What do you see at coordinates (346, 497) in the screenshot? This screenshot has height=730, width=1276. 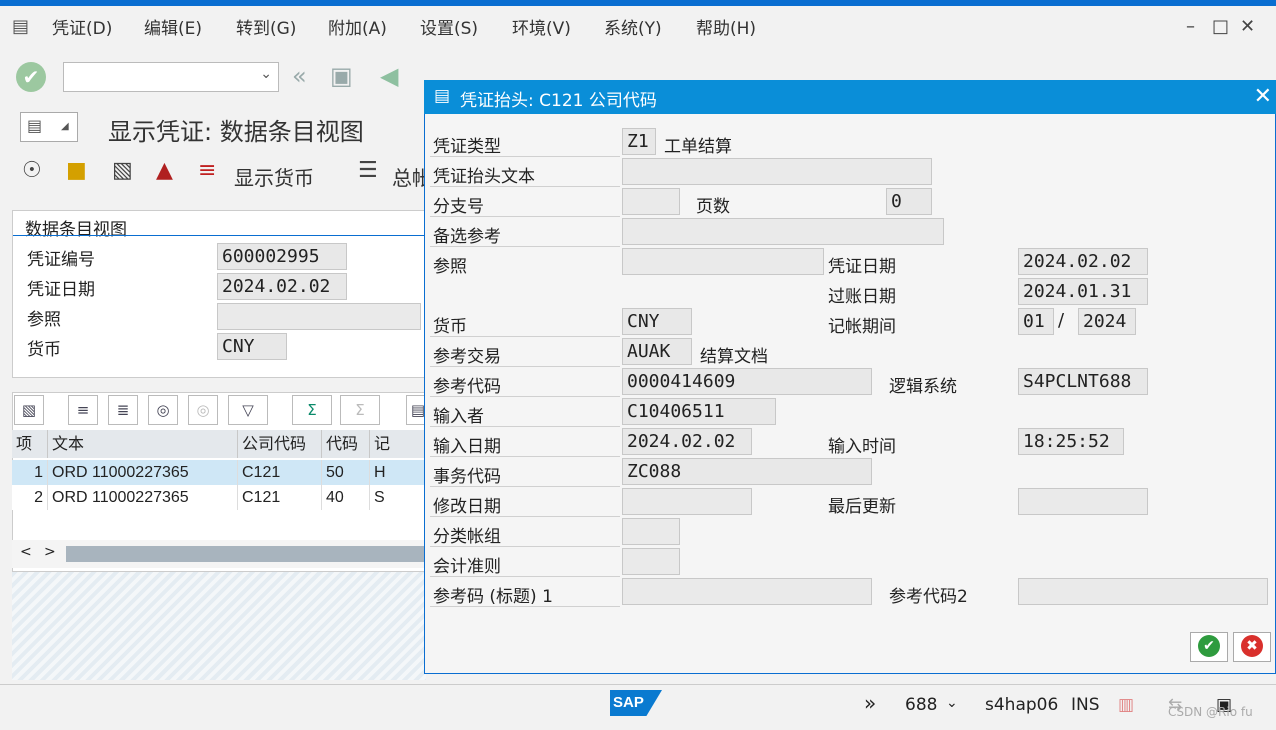 I see `table-row-2-code: 40` at bounding box center [346, 497].